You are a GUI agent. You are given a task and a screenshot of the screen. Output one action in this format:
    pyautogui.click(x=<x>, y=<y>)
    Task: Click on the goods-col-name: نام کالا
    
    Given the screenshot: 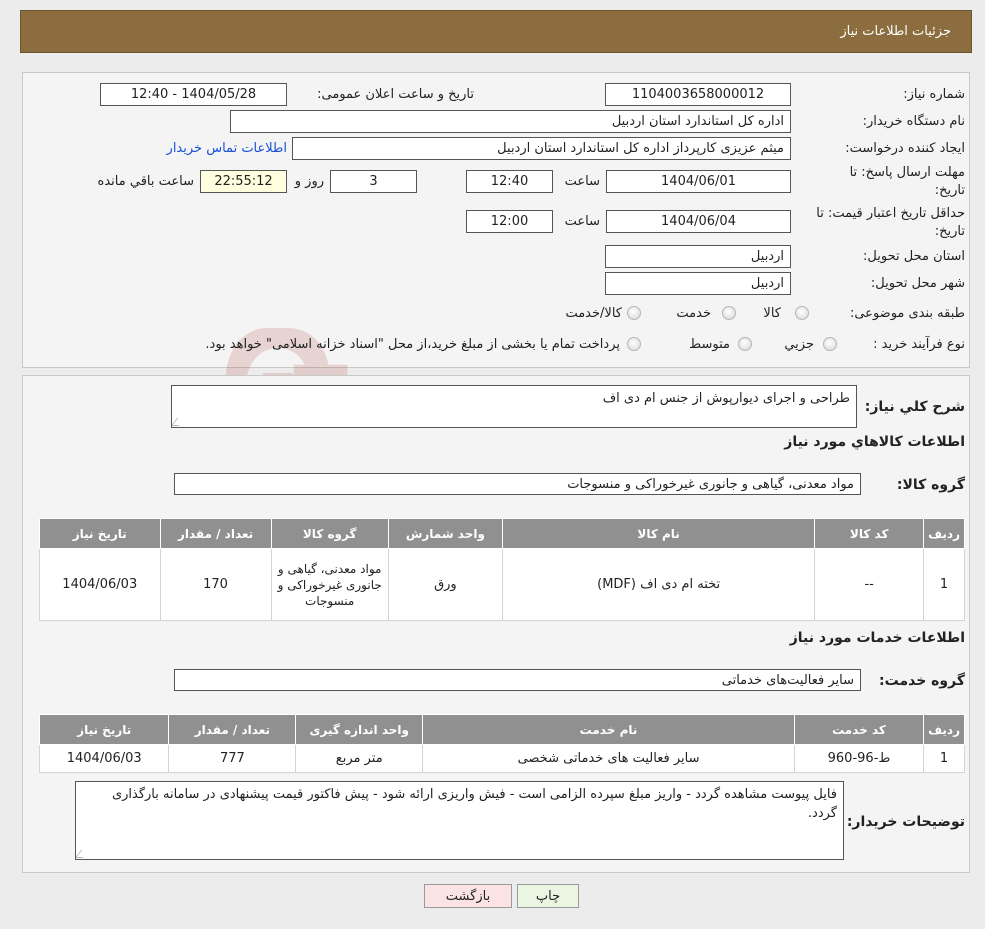 What is the action you would take?
    pyautogui.click(x=658, y=533)
    